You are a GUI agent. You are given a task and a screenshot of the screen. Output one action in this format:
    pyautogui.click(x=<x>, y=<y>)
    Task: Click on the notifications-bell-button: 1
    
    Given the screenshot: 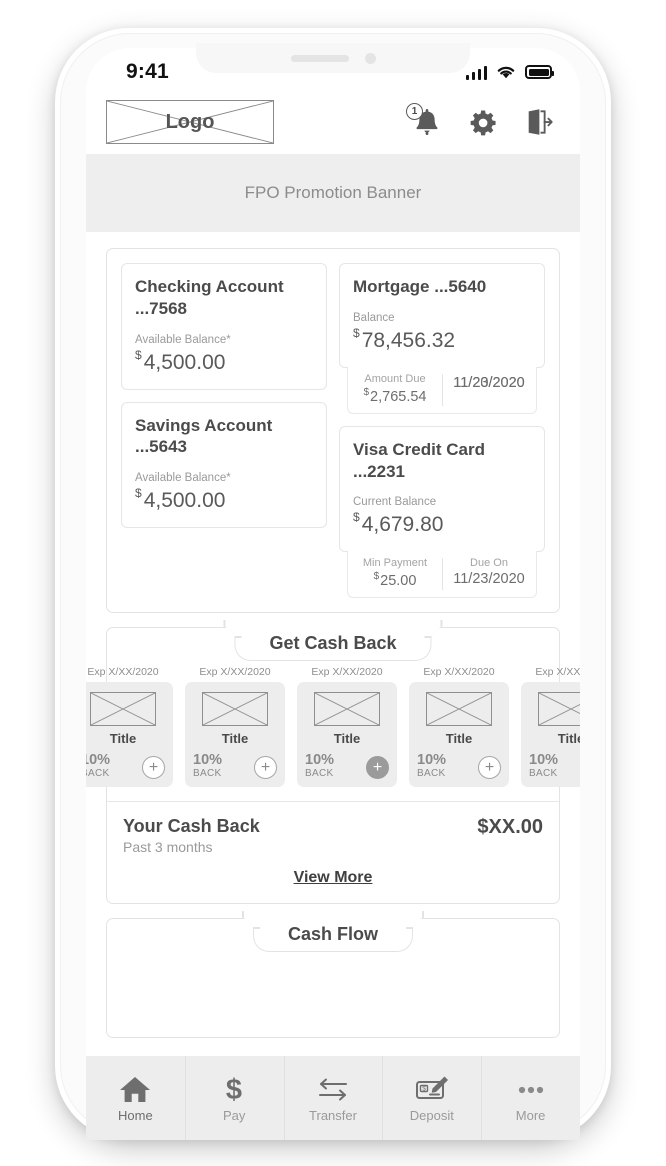 What is the action you would take?
    pyautogui.click(x=424, y=120)
    